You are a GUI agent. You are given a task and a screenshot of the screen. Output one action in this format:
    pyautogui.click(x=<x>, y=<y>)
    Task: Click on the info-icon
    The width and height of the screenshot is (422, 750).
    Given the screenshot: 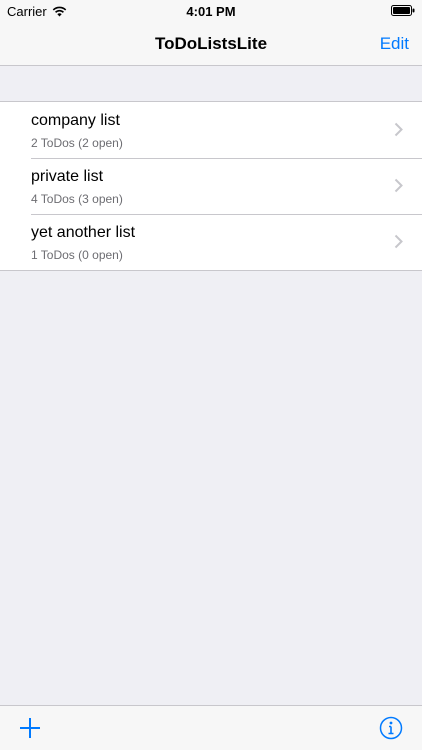 What is the action you would take?
    pyautogui.click(x=391, y=728)
    